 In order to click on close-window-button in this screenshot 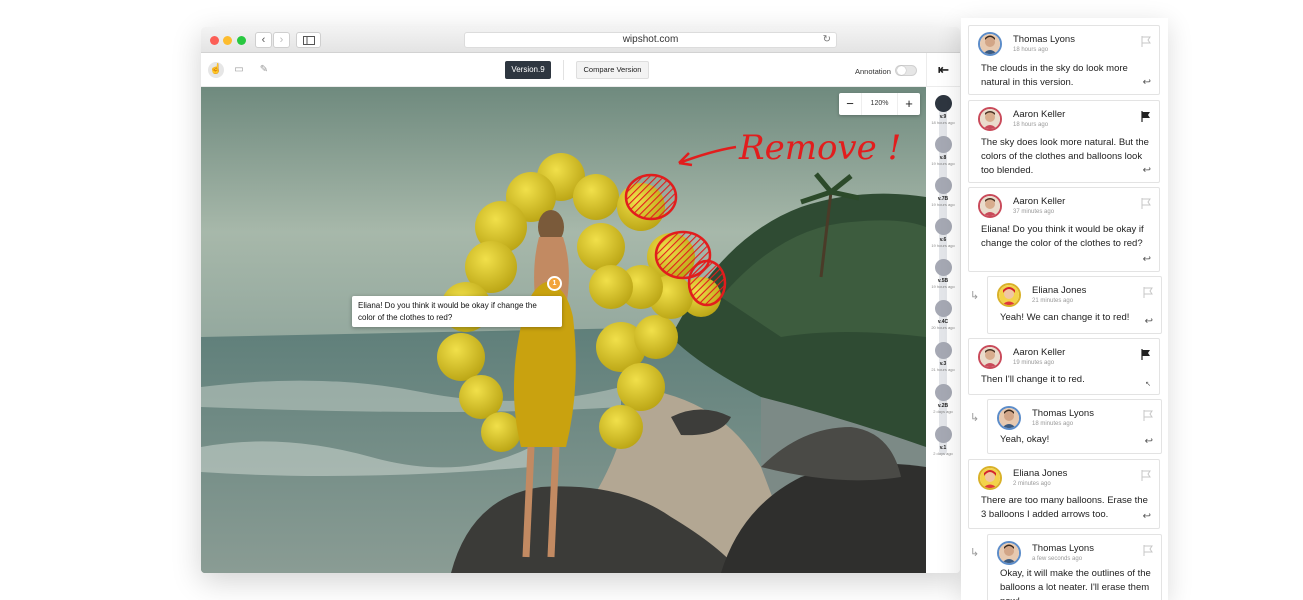, I will do `click(214, 40)`.